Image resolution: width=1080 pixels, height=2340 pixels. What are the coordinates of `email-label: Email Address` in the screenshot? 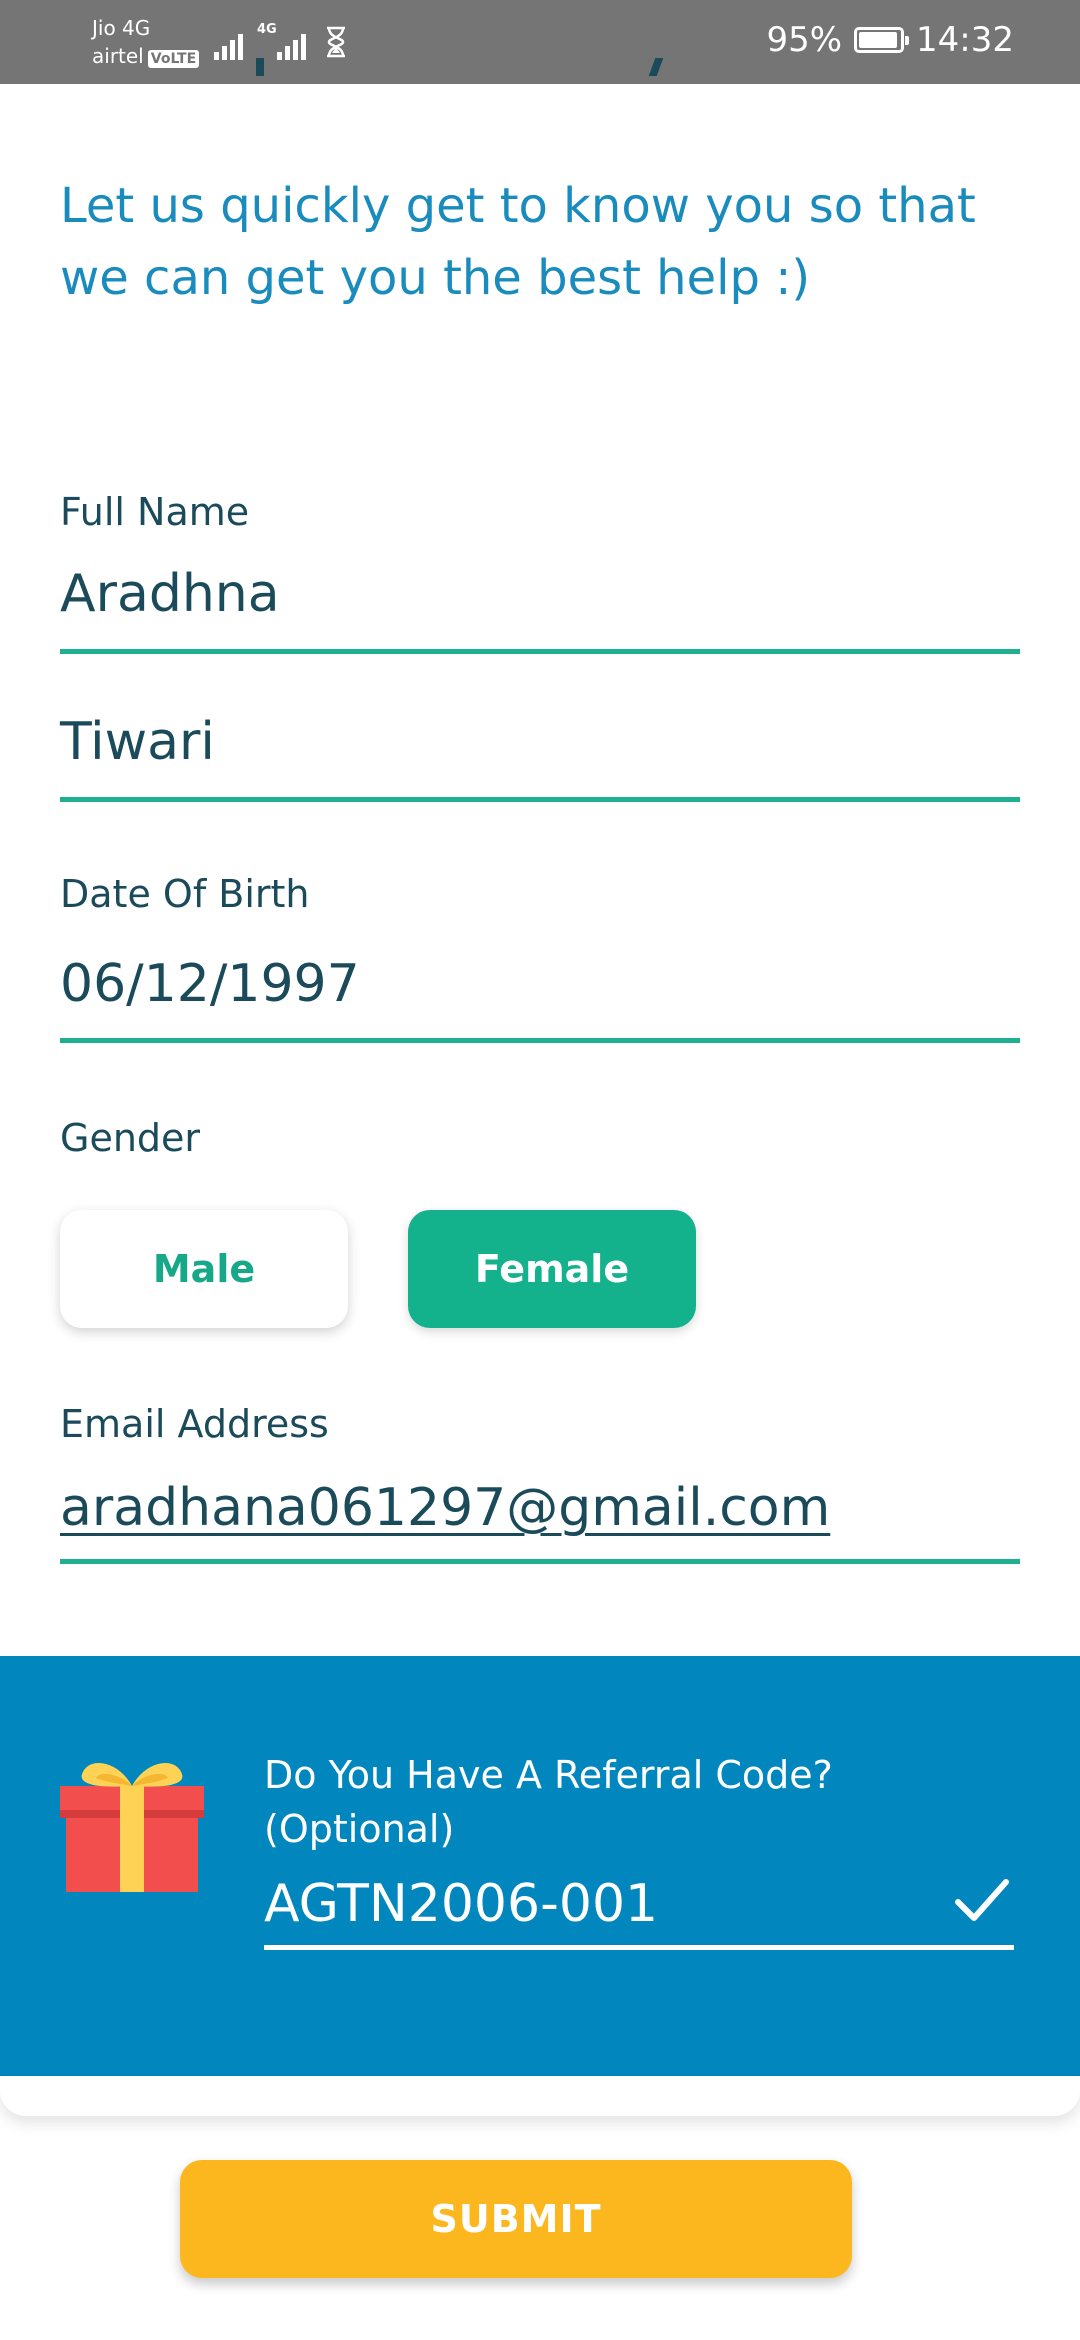 It's located at (194, 1424).